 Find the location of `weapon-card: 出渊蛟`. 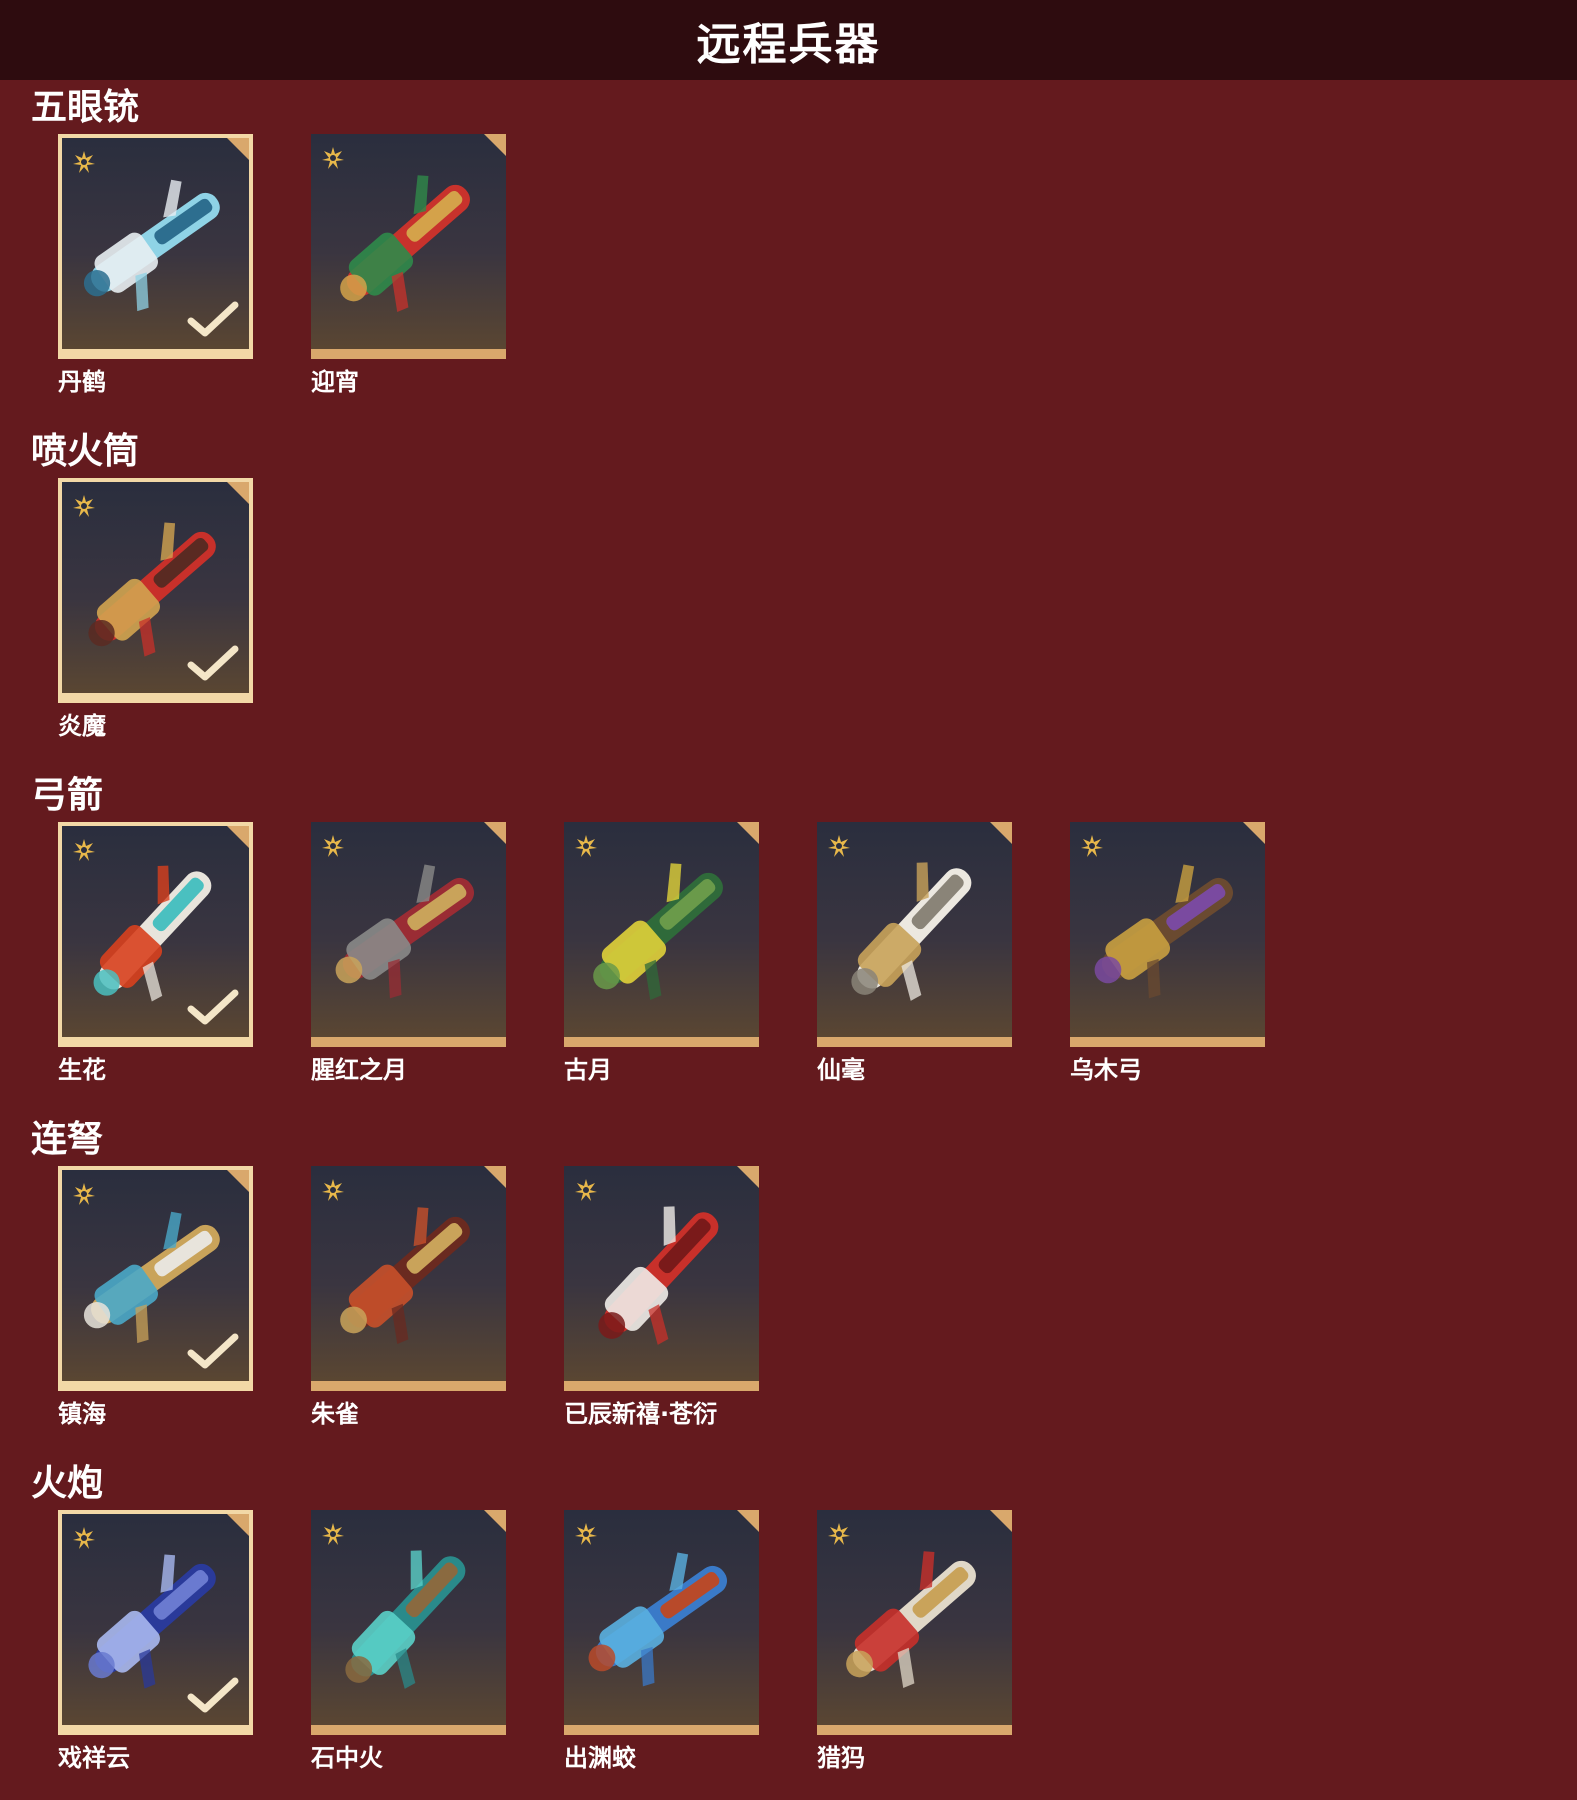

weapon-card: 出渊蛟 is located at coordinates (661, 1641).